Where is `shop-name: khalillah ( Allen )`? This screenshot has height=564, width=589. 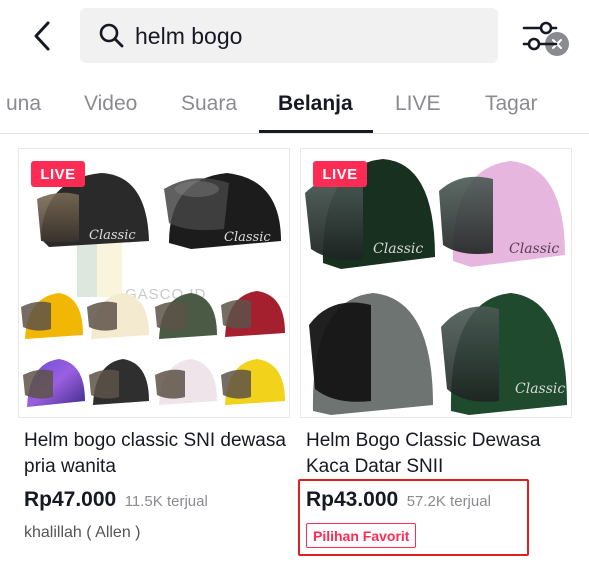
shop-name: khalillah ( Allen ) is located at coordinates (82, 533).